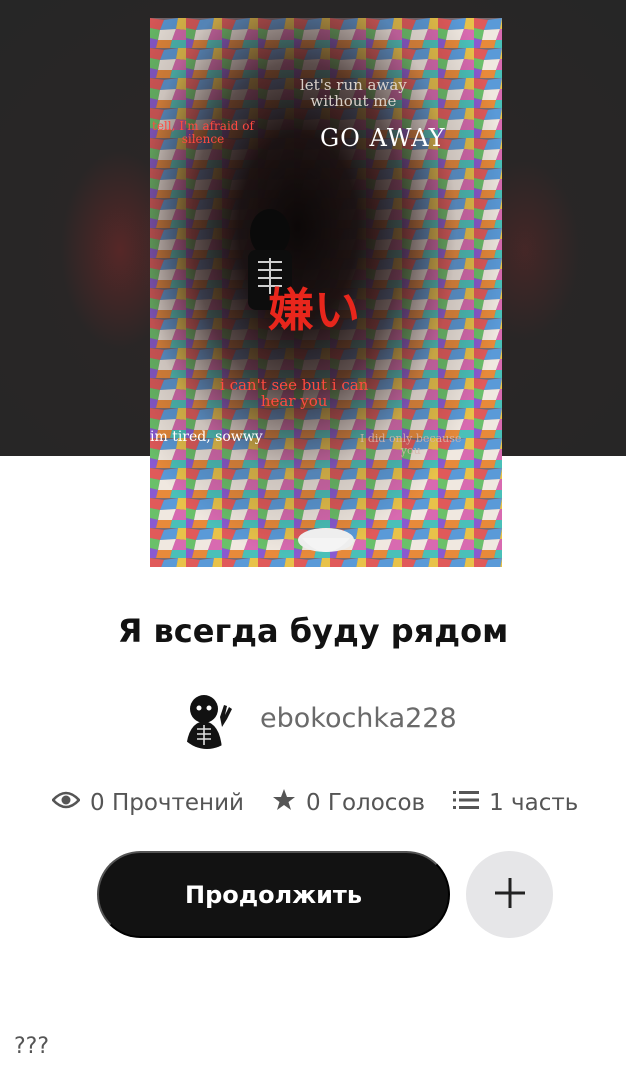  I want to click on avatar, so click(207, 718).